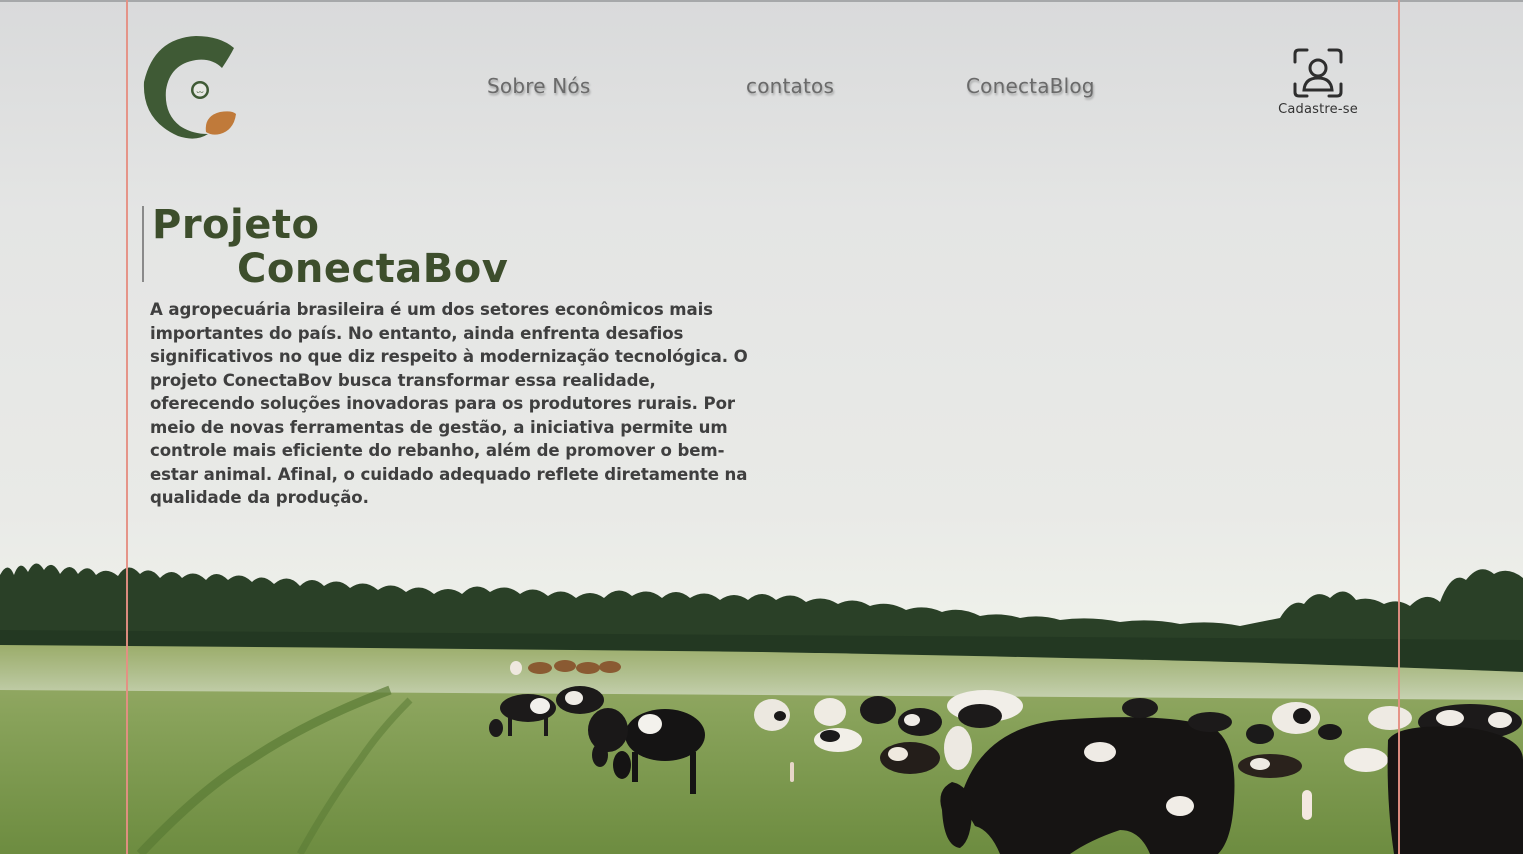 Image resolution: width=1523 pixels, height=854 pixels. What do you see at coordinates (200, 91) in the screenshot?
I see `svg-text: ᴗᴗ` at bounding box center [200, 91].